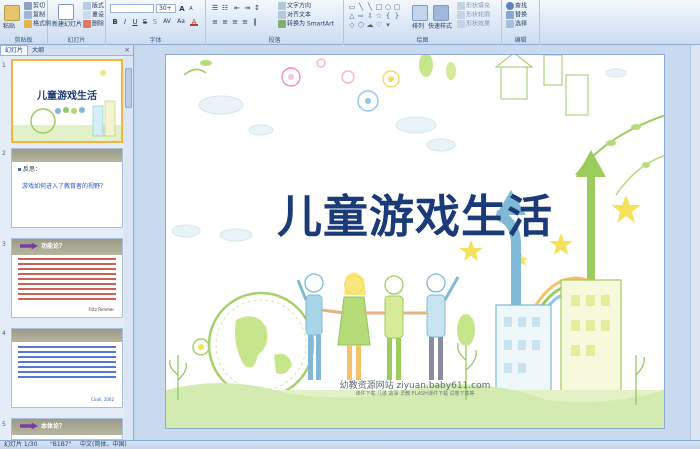  What do you see at coordinates (415, 212) in the screenshot?
I see `slide-title: 儿童游戏生活` at bounding box center [415, 212].